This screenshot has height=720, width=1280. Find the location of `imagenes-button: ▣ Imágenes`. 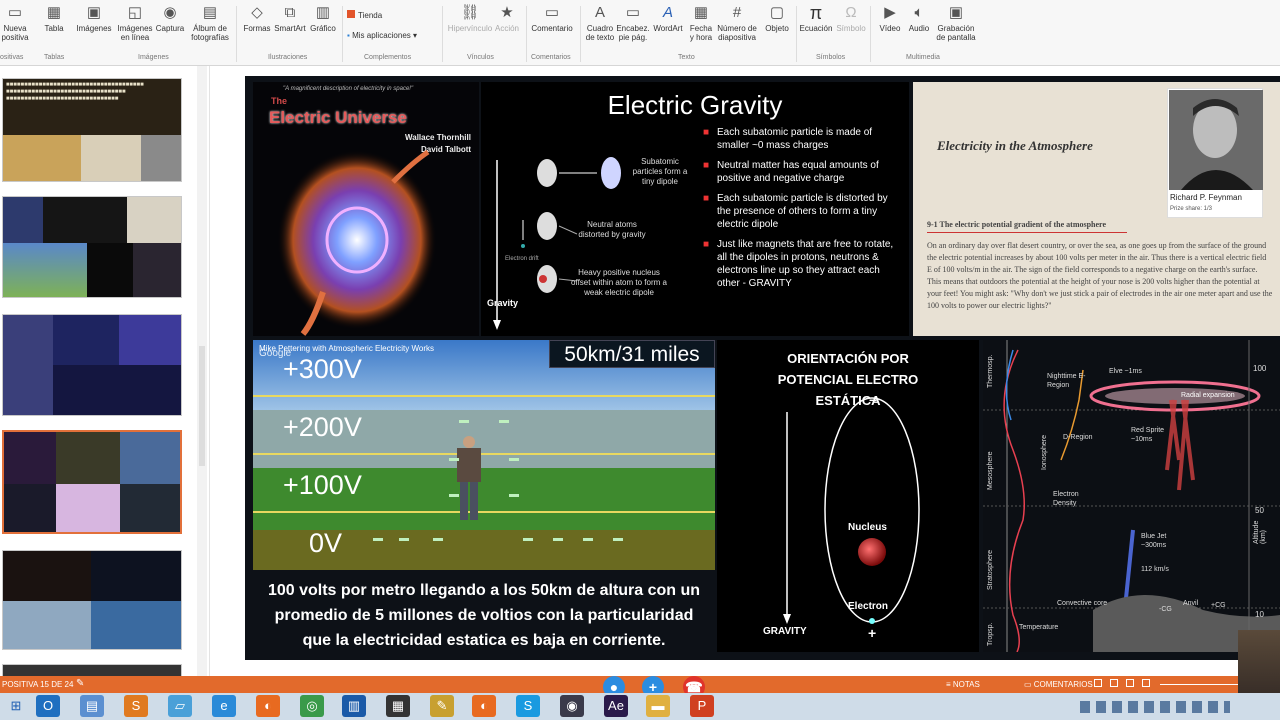

imagenes-button: ▣ Imágenes is located at coordinates (94, 18).